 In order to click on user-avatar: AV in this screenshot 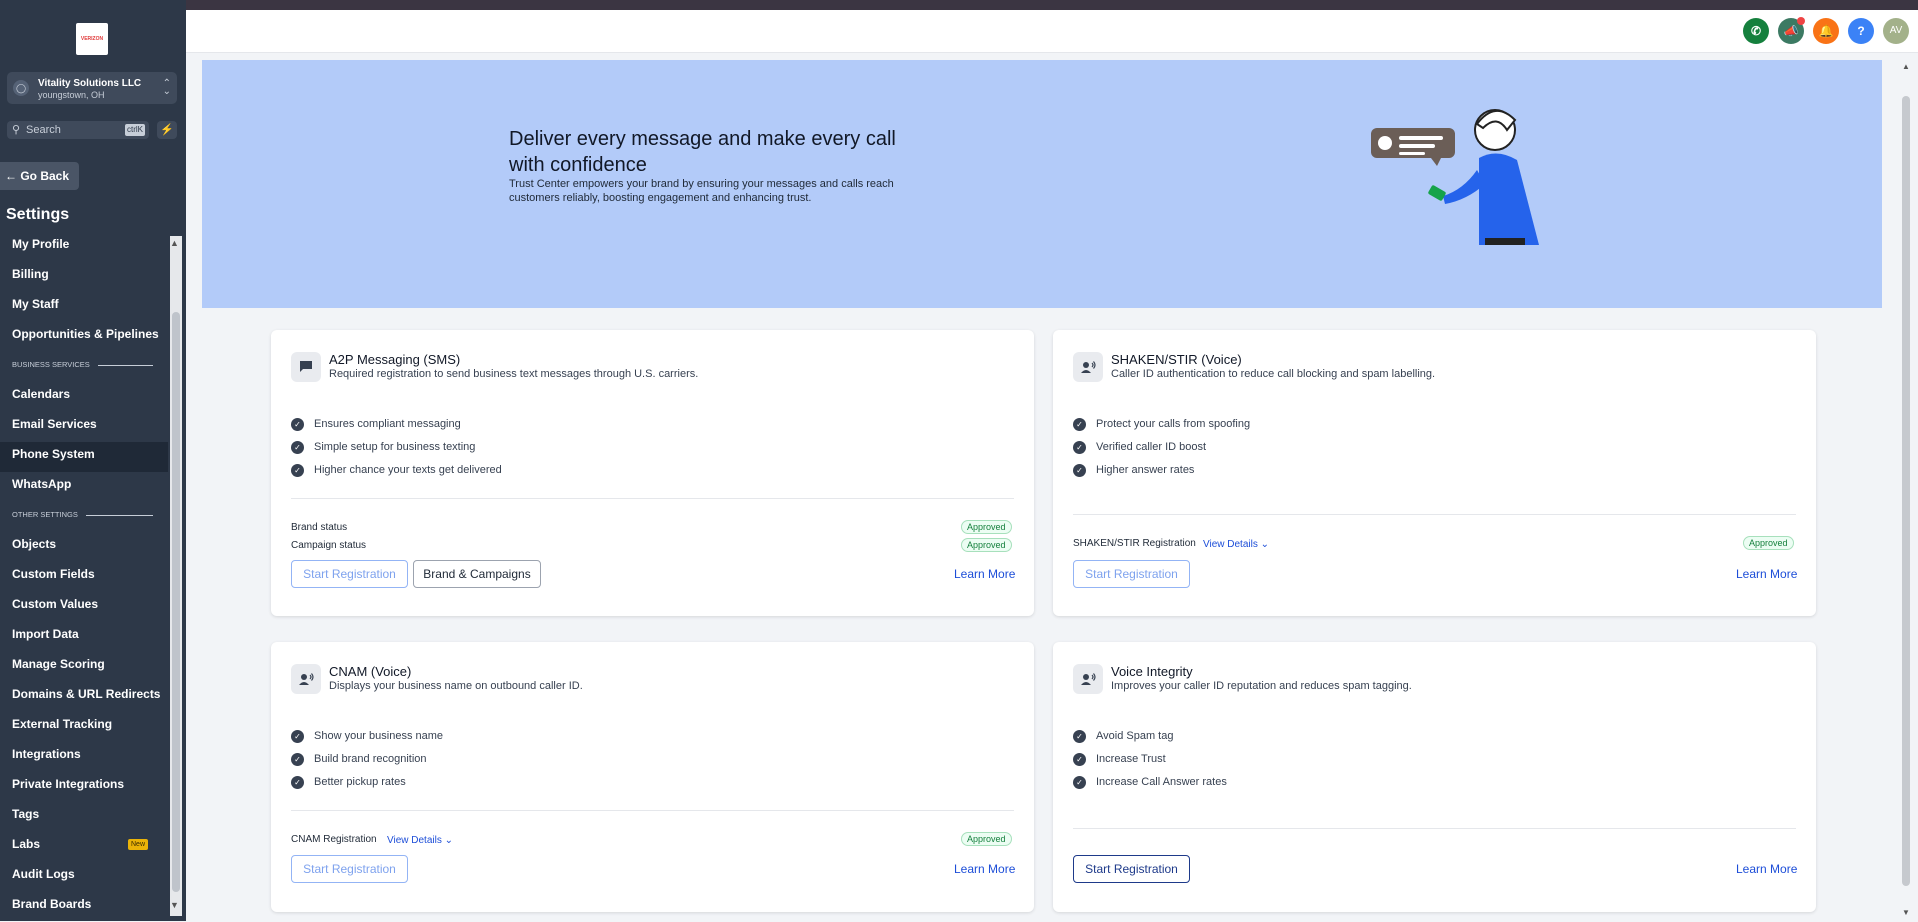, I will do `click(1896, 31)`.